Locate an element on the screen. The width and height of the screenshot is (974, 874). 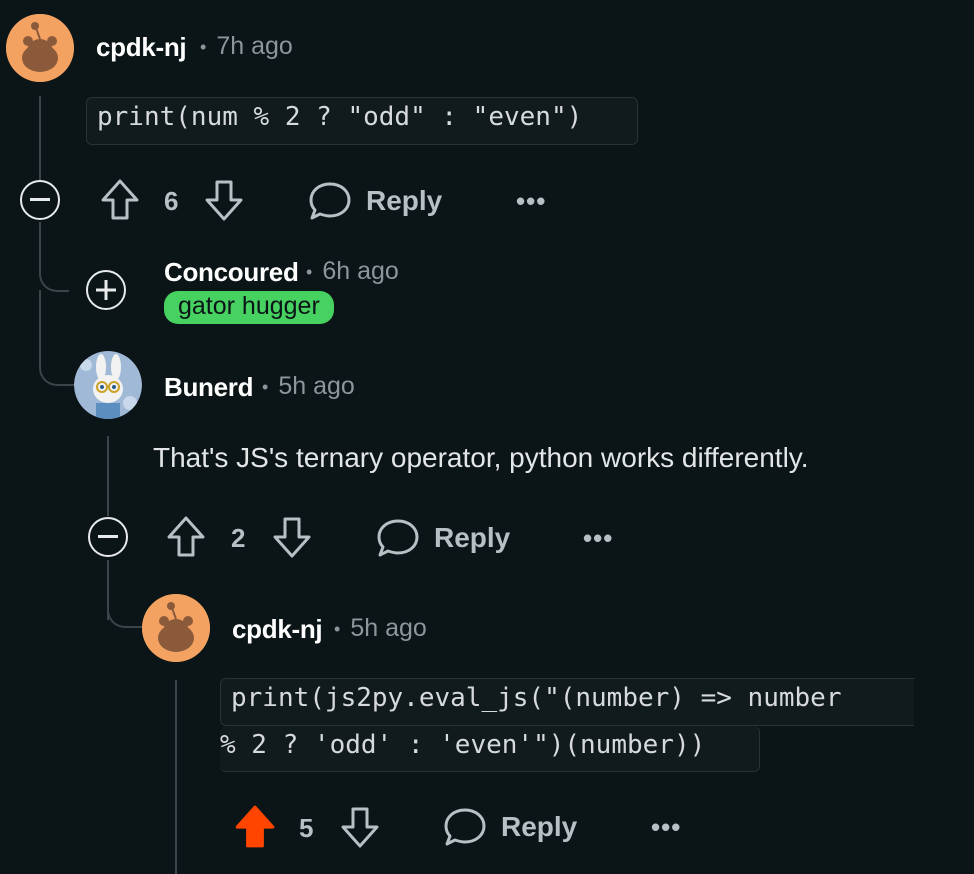
code-block: print(num % 2 ? "odd" : "even") is located at coordinates (362, 121).